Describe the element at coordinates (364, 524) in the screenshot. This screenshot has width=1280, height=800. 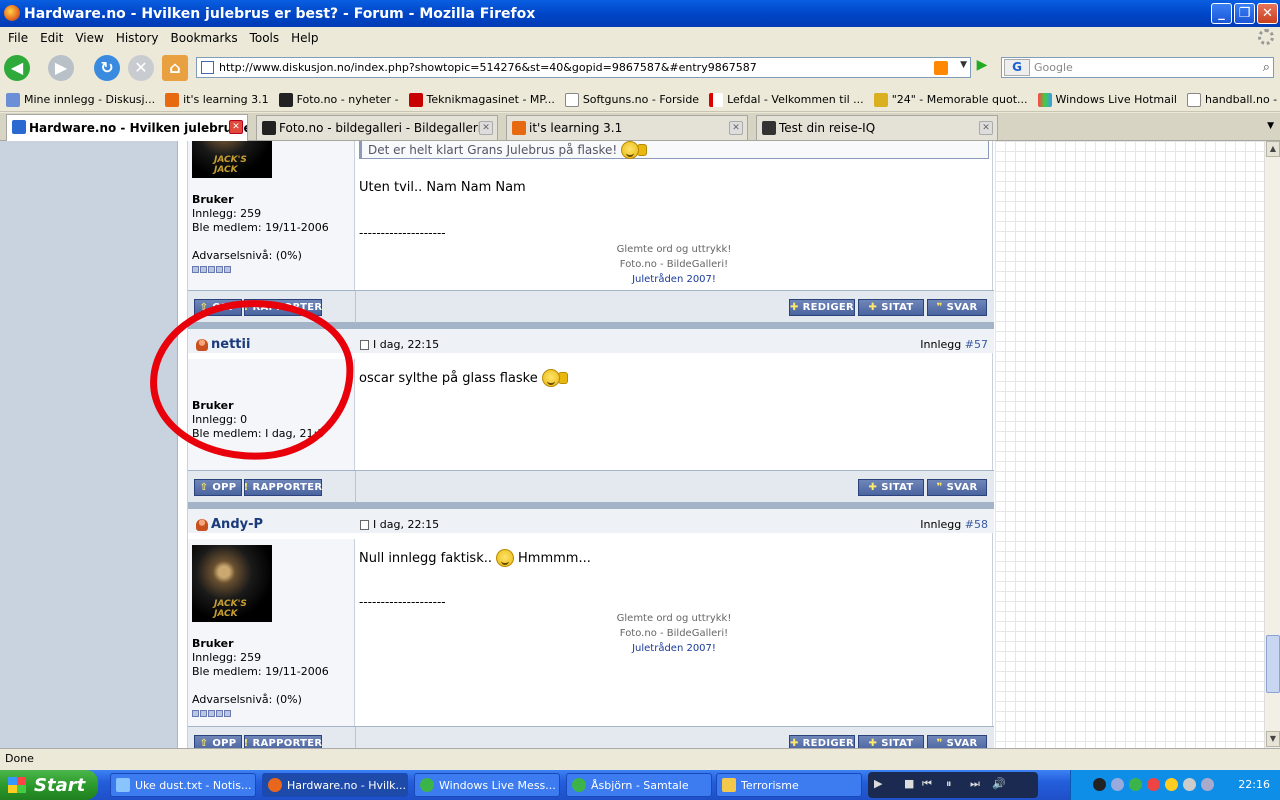
I see `post-icon` at that location.